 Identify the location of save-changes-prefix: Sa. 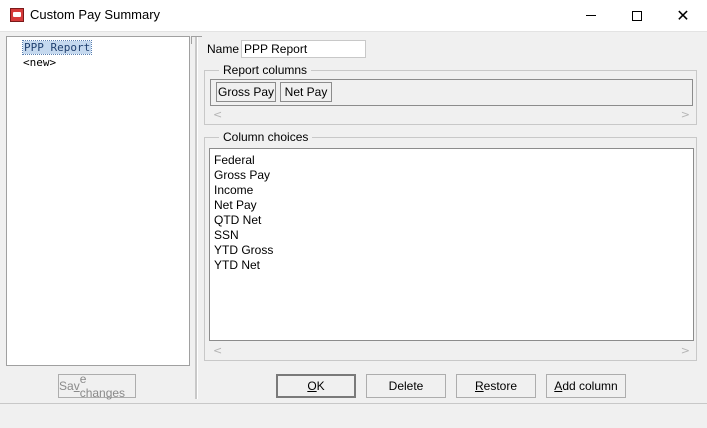
(66, 386).